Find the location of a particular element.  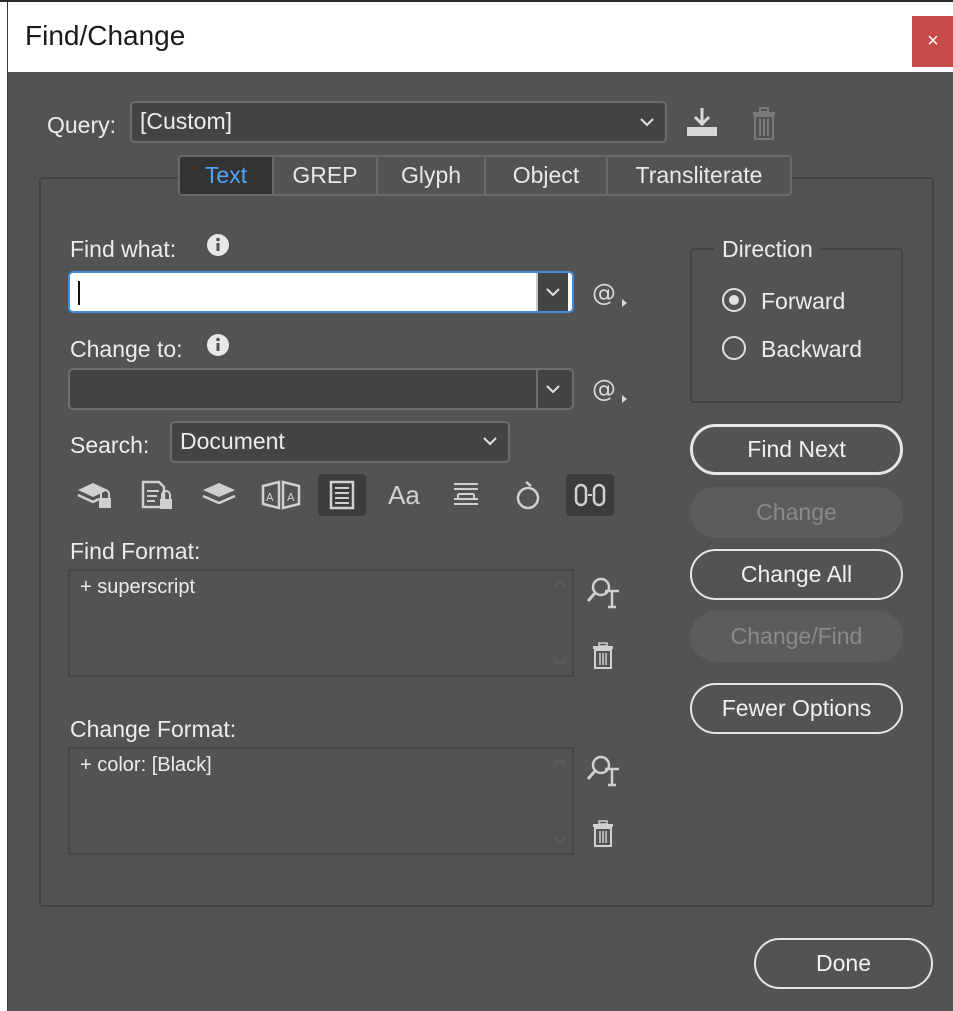

backward-radio is located at coordinates (734, 348).